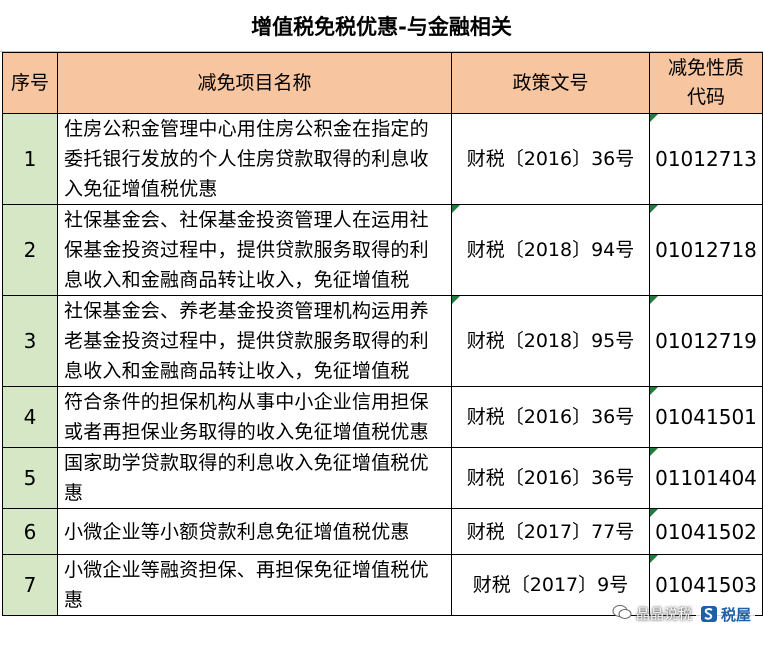 Image resolution: width=763 pixels, height=660 pixels. I want to click on code-value: 01101404, so click(706, 478).